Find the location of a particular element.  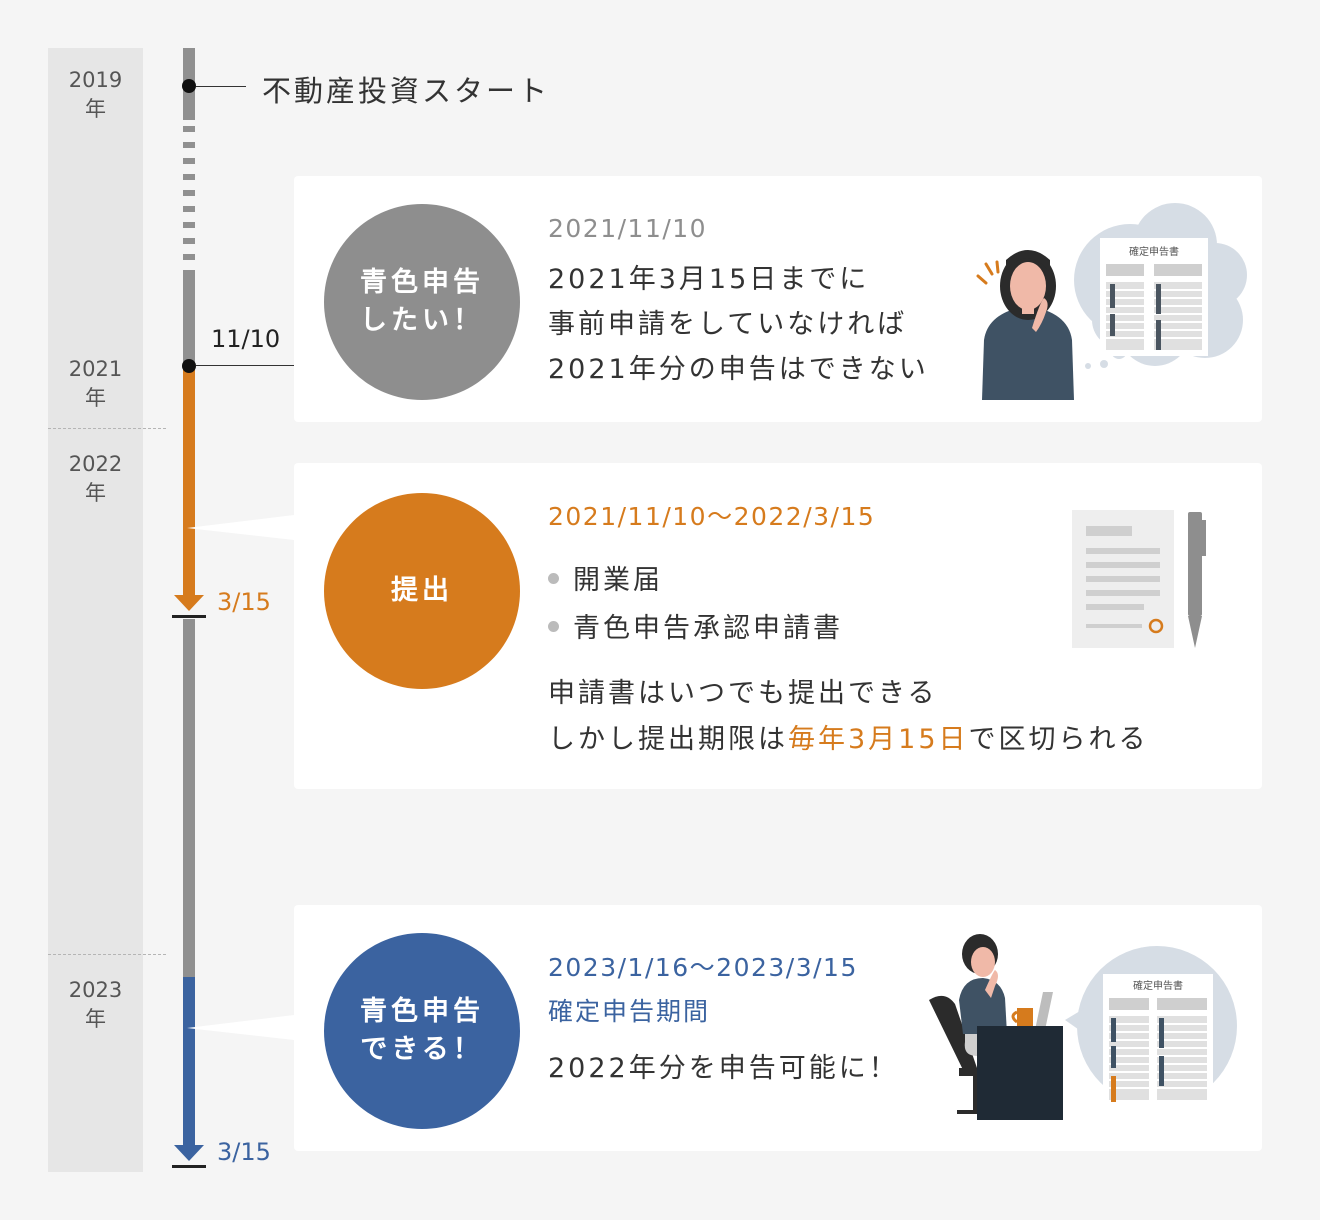

form-and-pen-icon is located at coordinates (1139, 579).